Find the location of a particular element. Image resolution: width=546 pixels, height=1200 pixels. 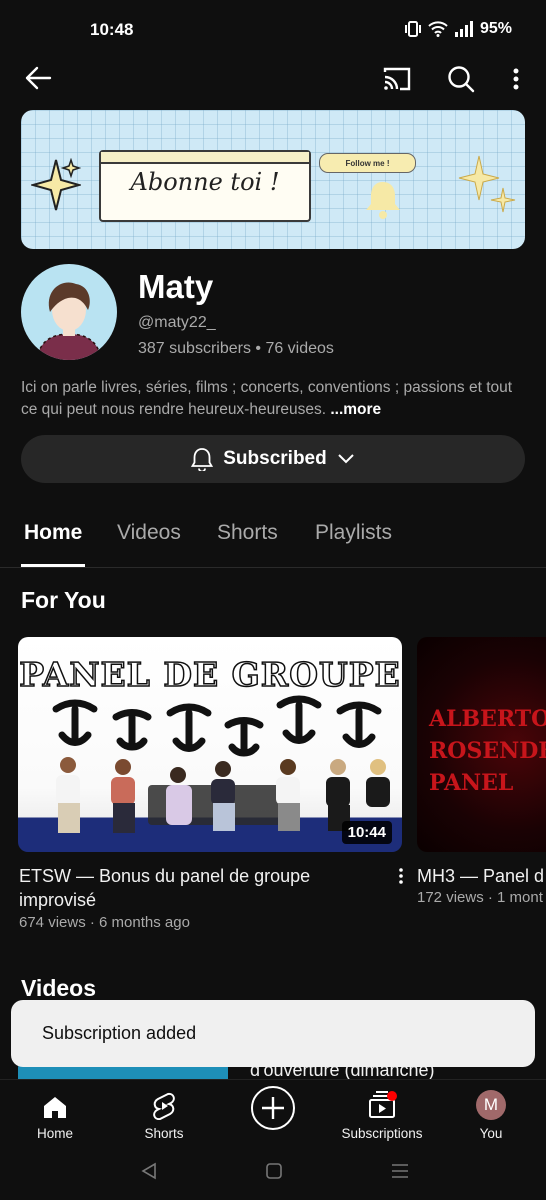

nav-label: Home is located at coordinates (54, 1133).